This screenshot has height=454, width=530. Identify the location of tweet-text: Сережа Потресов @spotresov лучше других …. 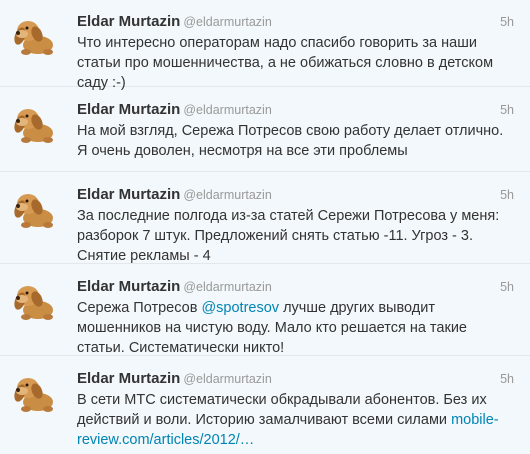
(295, 328).